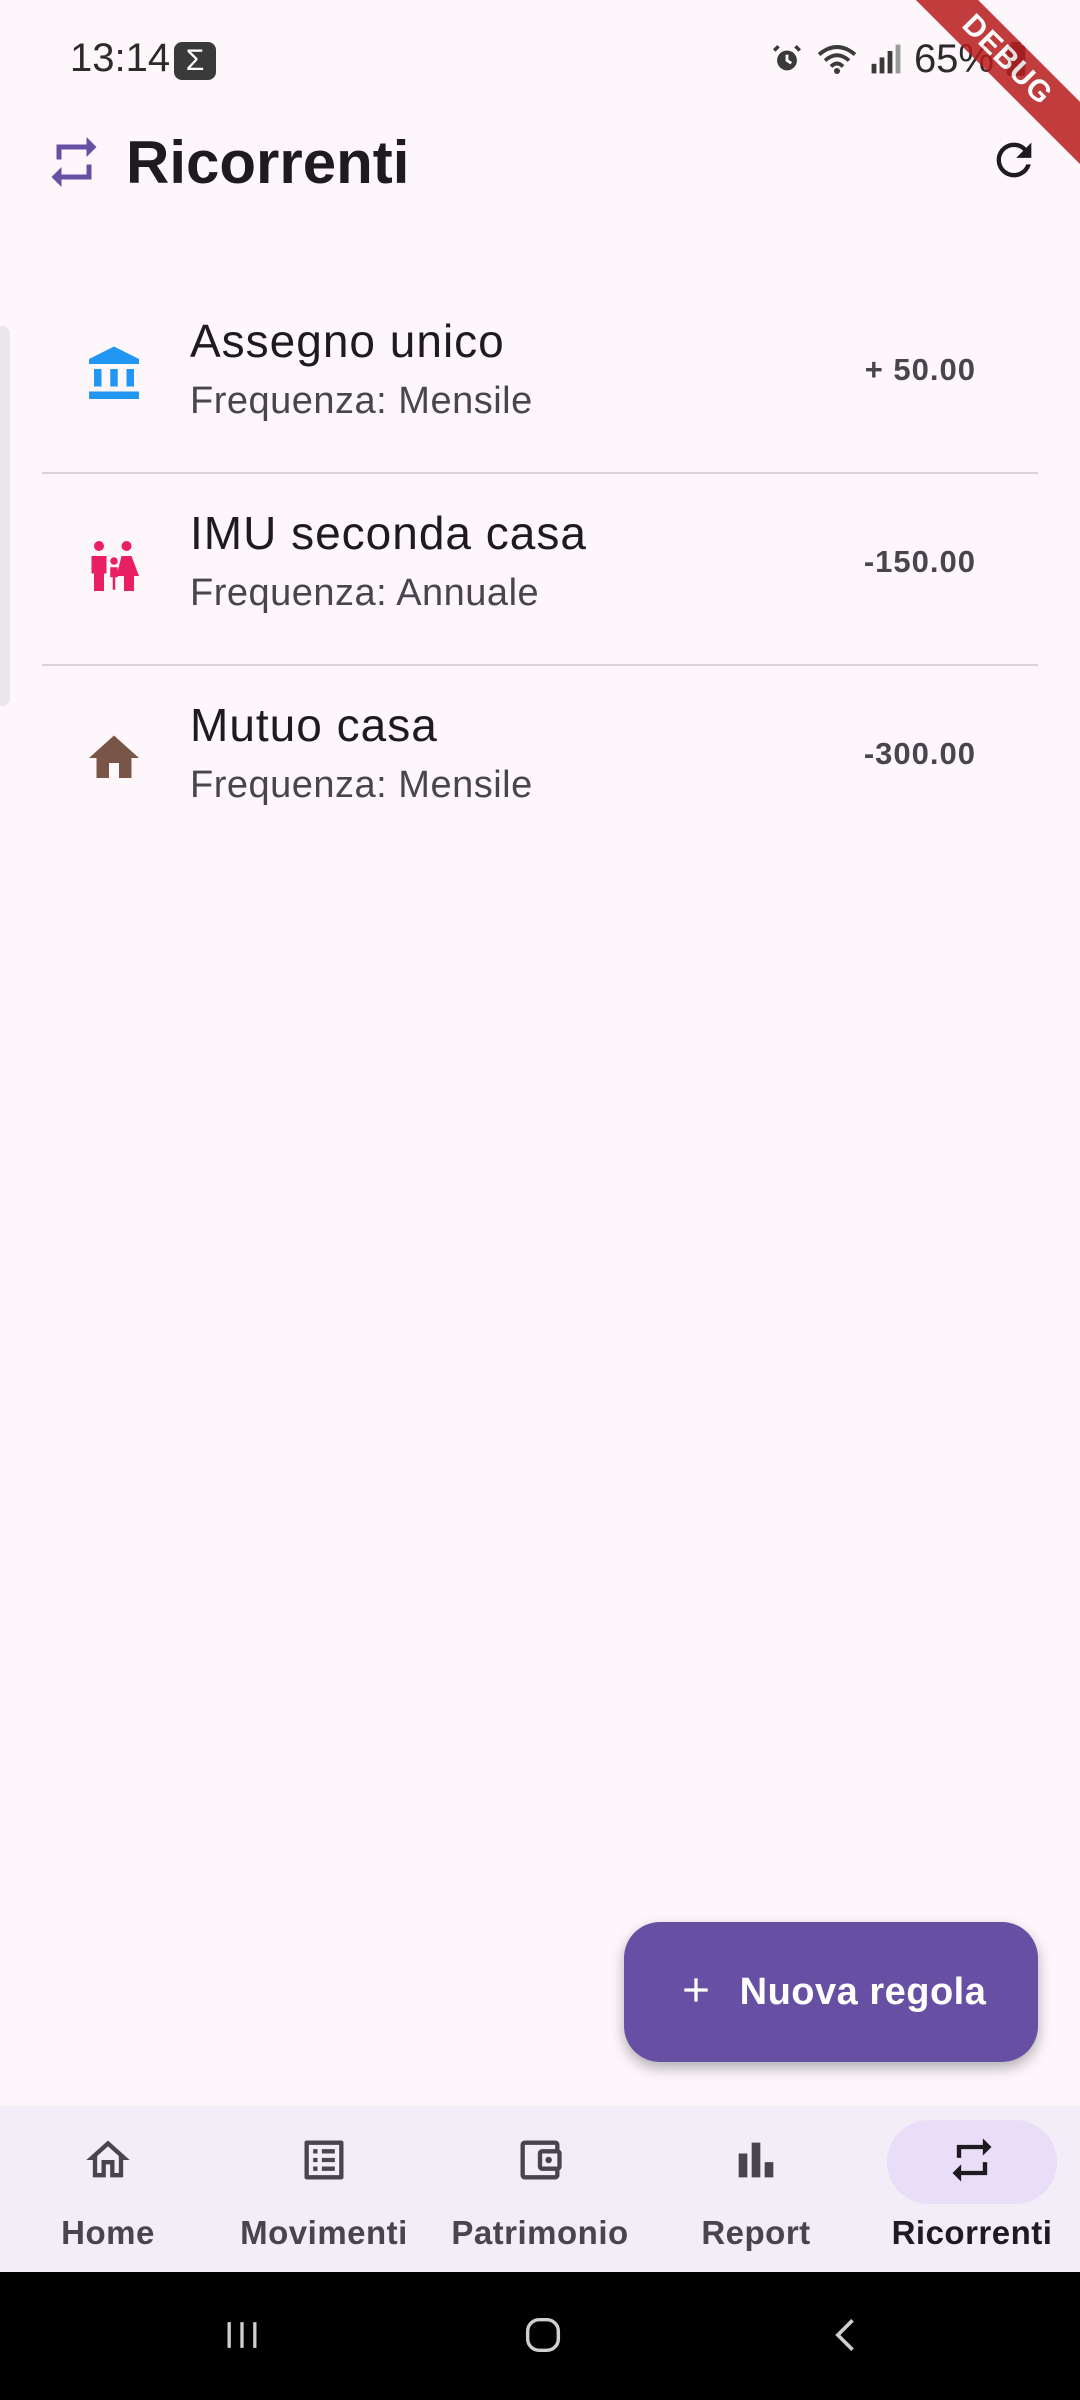  I want to click on nav-label-patrimonio: Patrimonio, so click(540, 2232).